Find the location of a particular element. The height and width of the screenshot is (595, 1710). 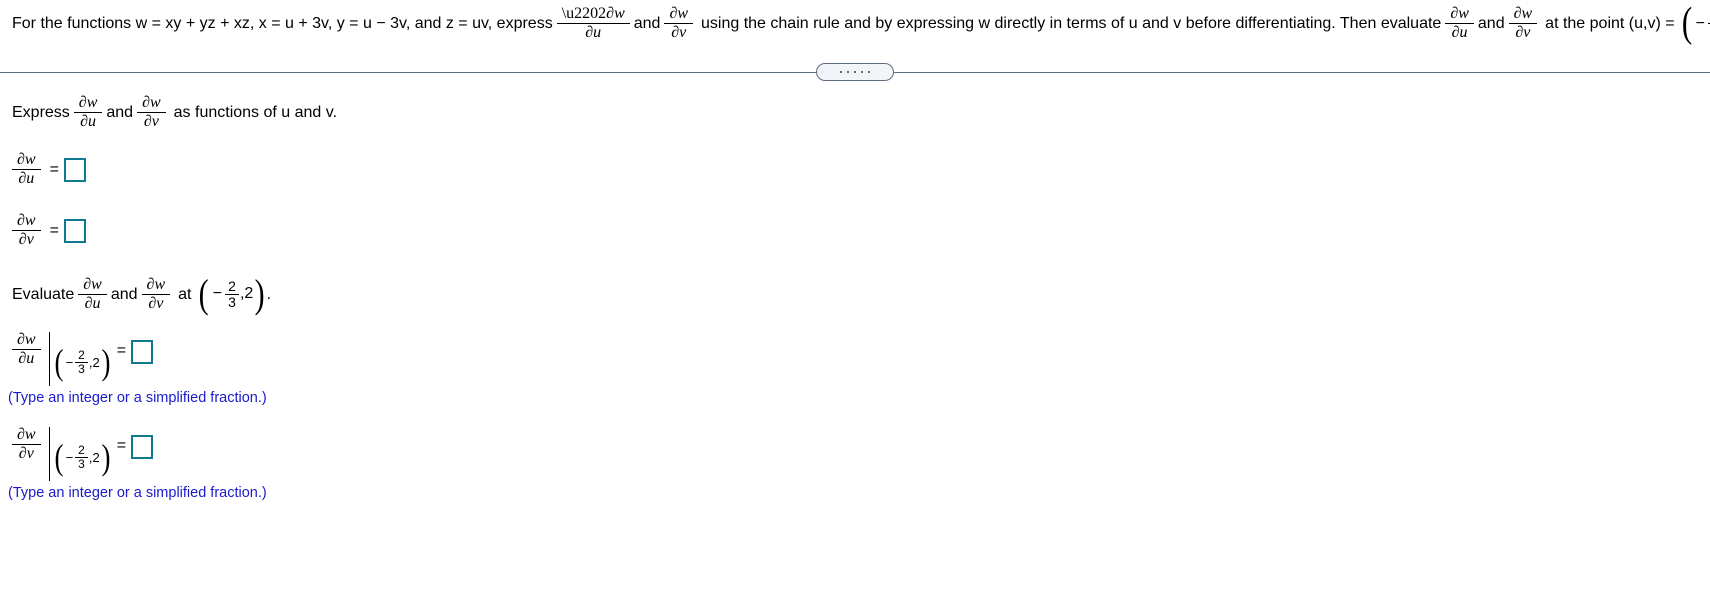

partial-dw-dv-eval: ∂w ∂v is located at coordinates (26, 444).